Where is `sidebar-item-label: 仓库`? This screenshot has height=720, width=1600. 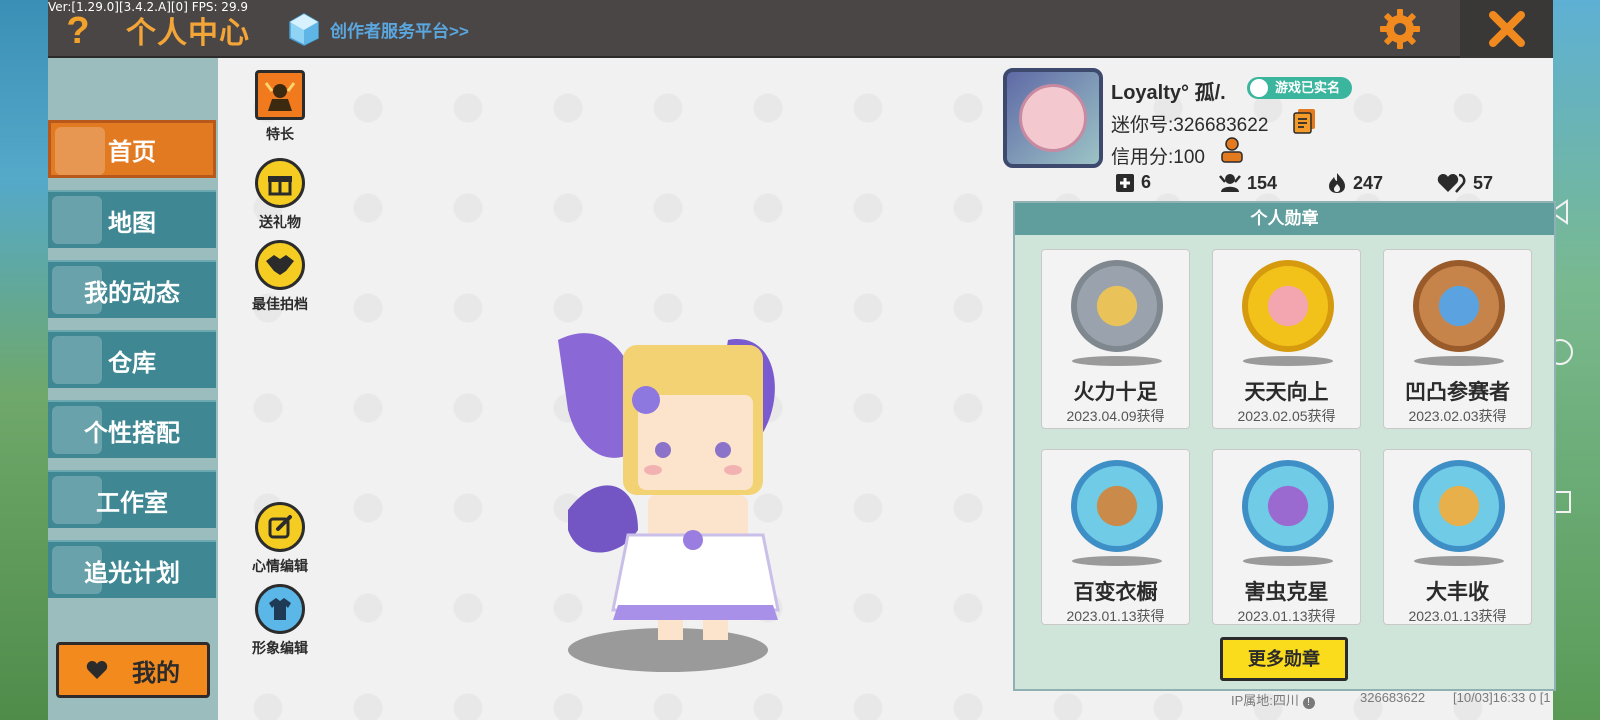
sidebar-item-label: 仓库 is located at coordinates (132, 363).